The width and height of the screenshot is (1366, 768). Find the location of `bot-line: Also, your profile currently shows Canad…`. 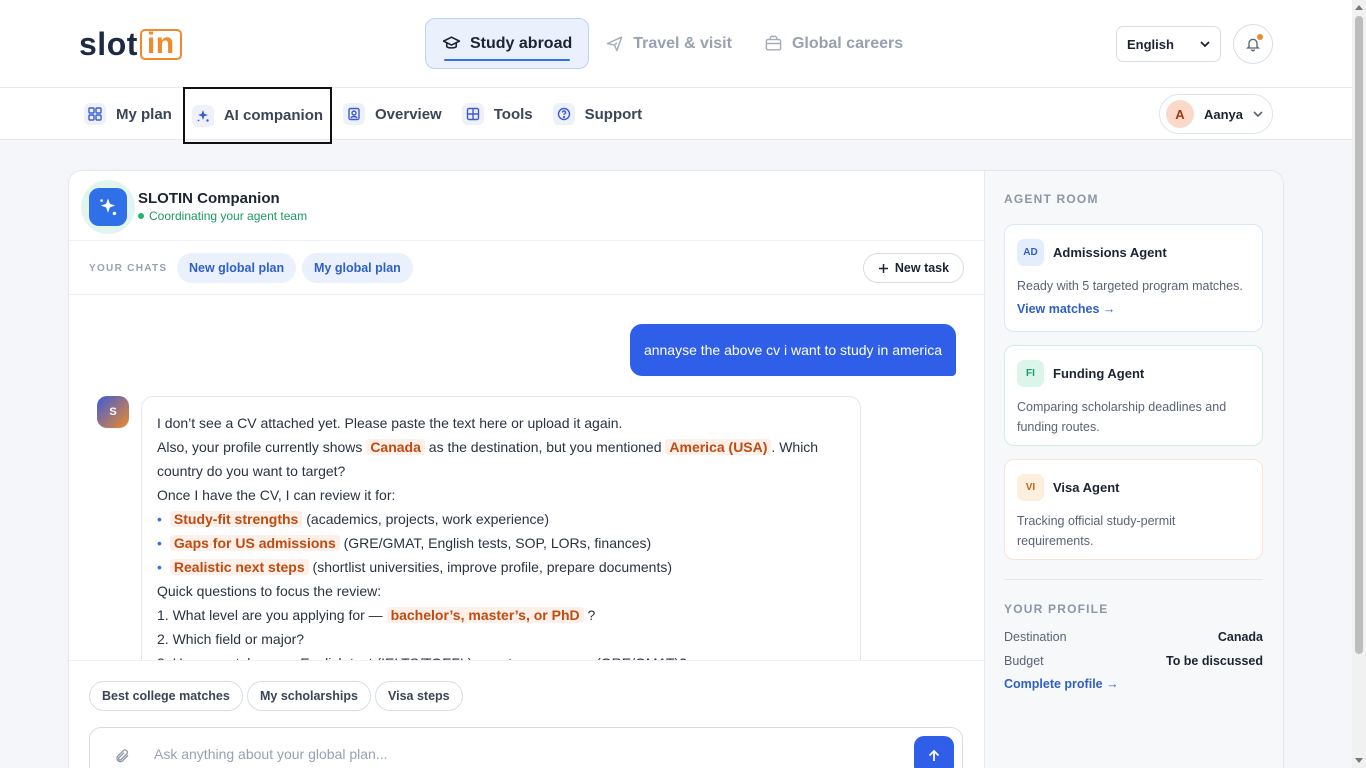

bot-line: Also, your profile currently shows Canad… is located at coordinates (488, 459).